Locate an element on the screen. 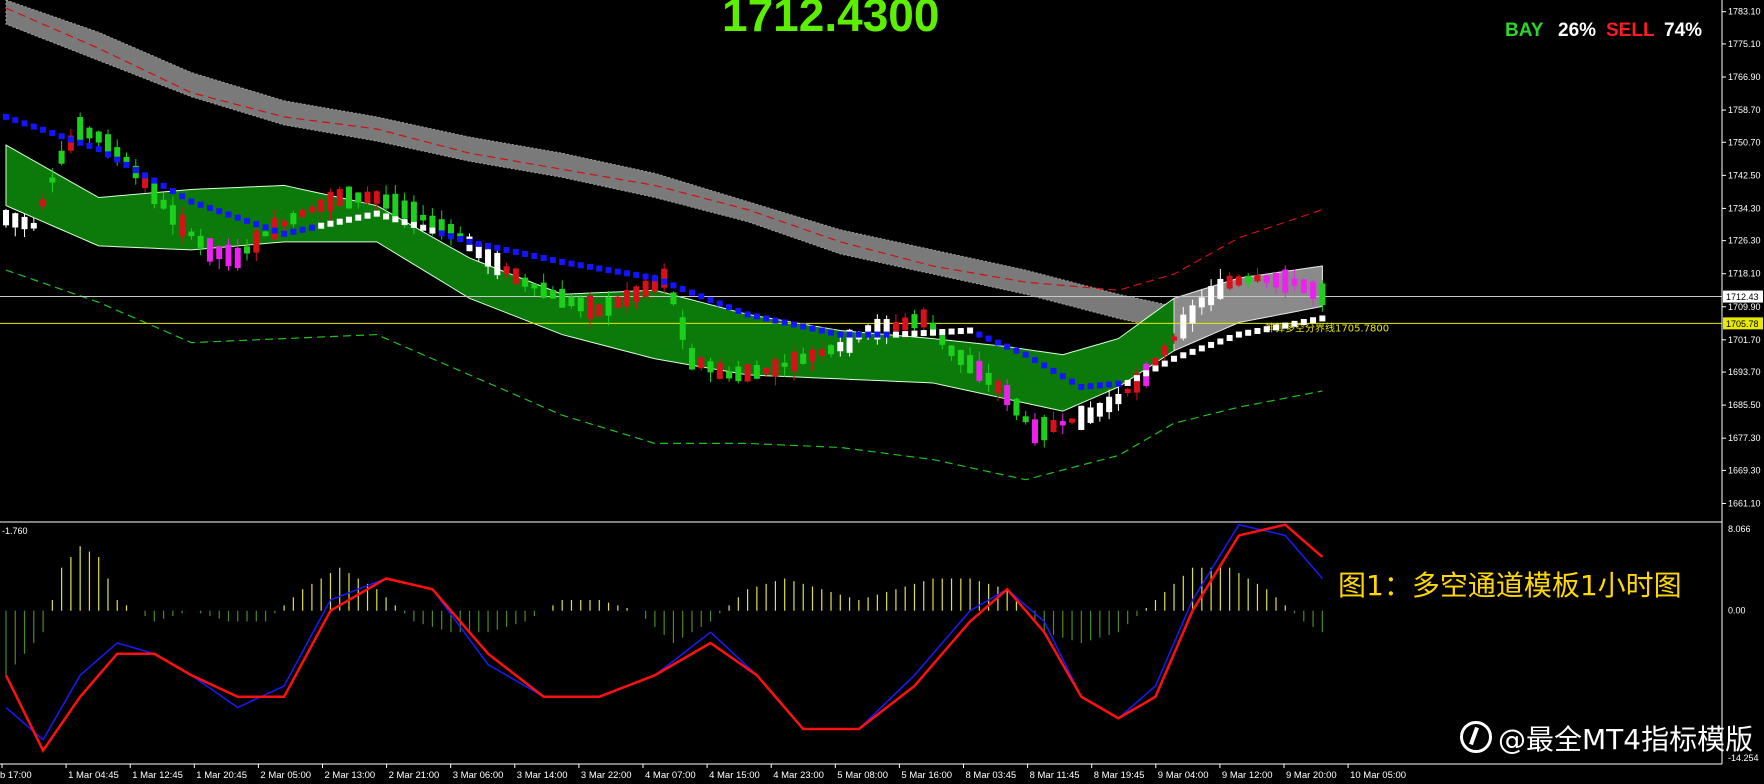 The height and width of the screenshot is (784, 1764). price-tick-label: 1783.10 is located at coordinates (1744, 12).